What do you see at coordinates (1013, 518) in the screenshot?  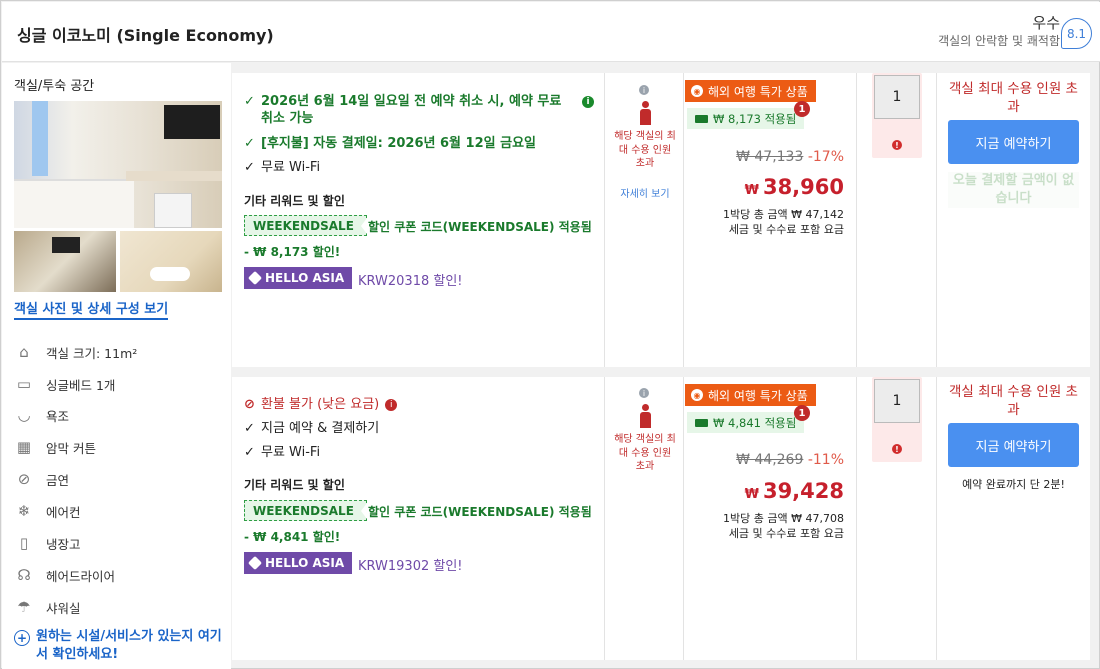 I see `booking-column: 객실 최대 수용 인원 초과 지금 예약하기 예약 완료까지 단 2분!` at bounding box center [1013, 518].